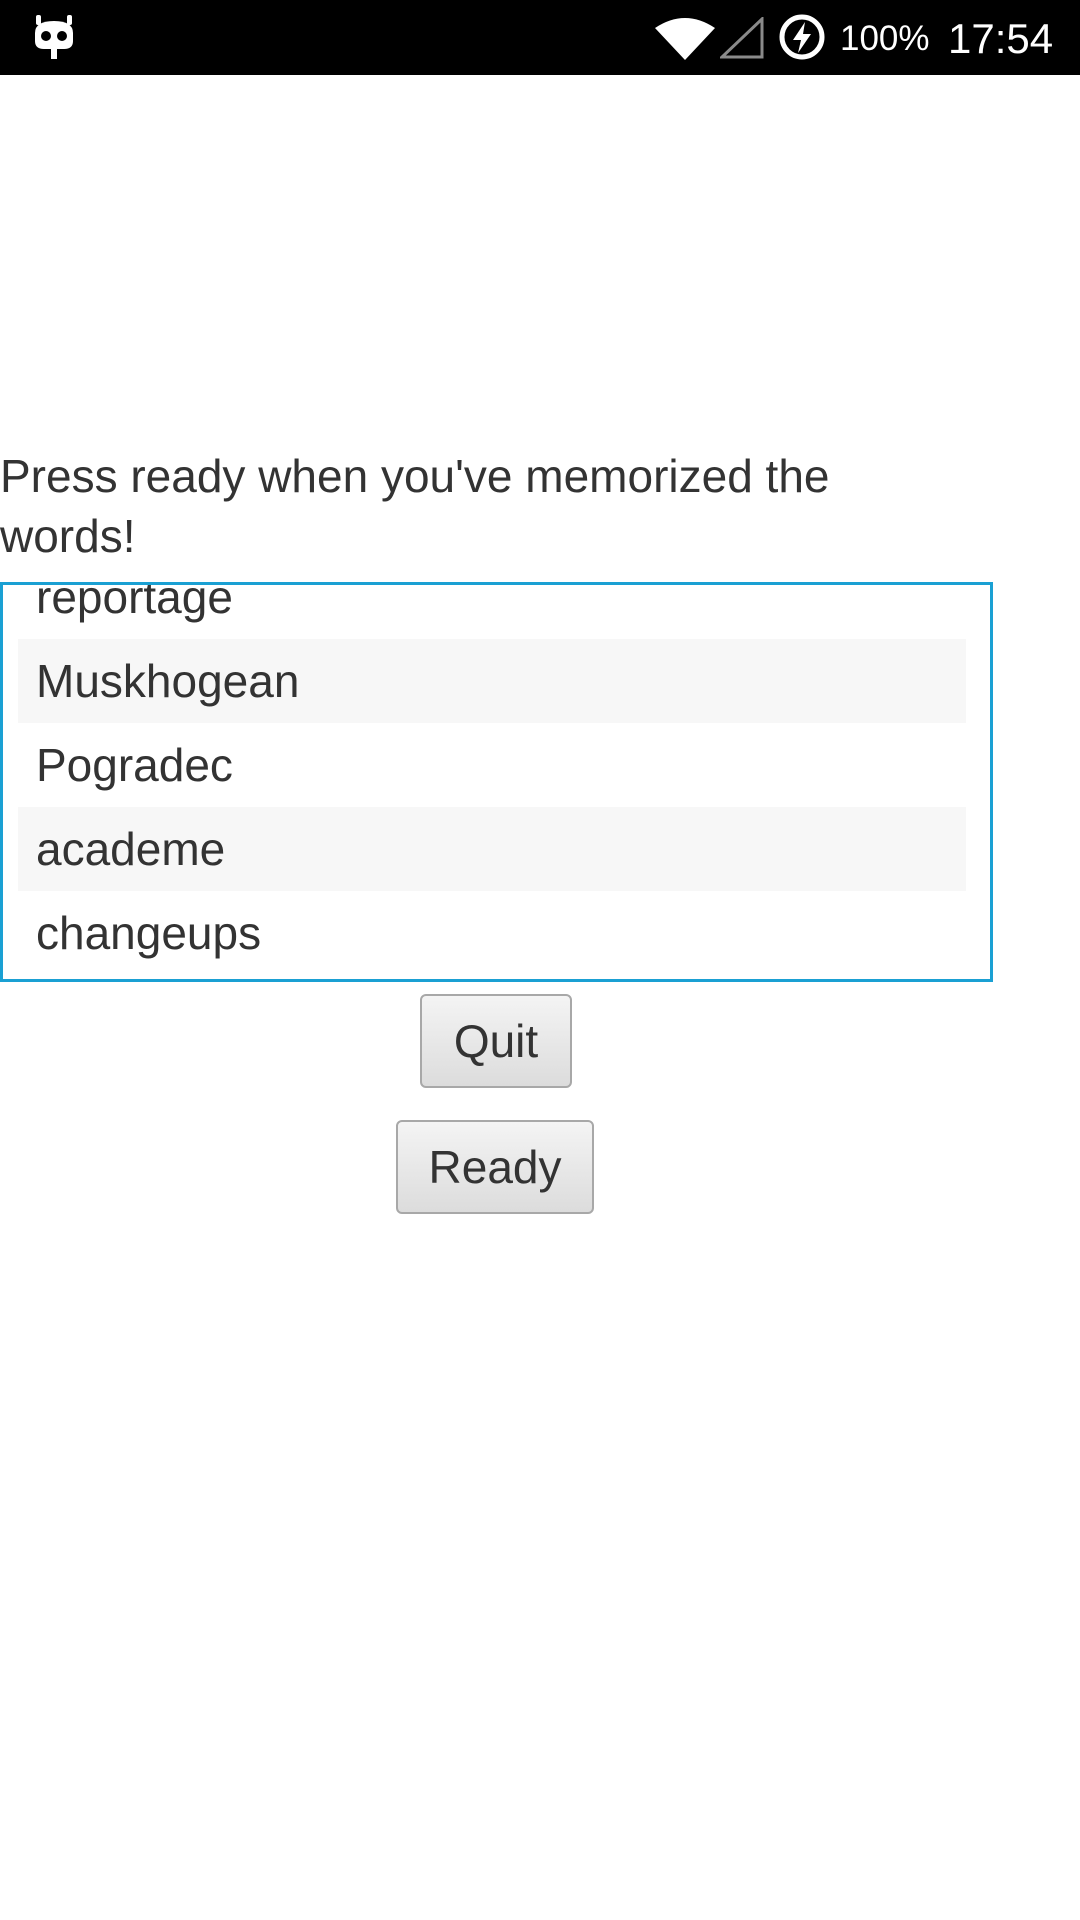 This screenshot has width=1080, height=1920. What do you see at coordinates (1001, 38) in the screenshot?
I see `status-bar-clock: 17:54` at bounding box center [1001, 38].